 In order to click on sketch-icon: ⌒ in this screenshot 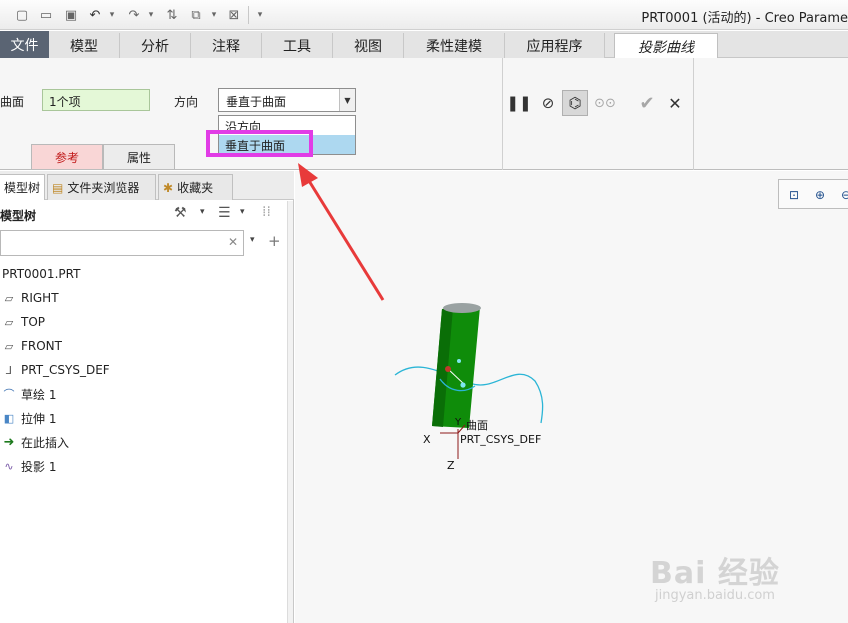, I will do `click(9, 394)`.